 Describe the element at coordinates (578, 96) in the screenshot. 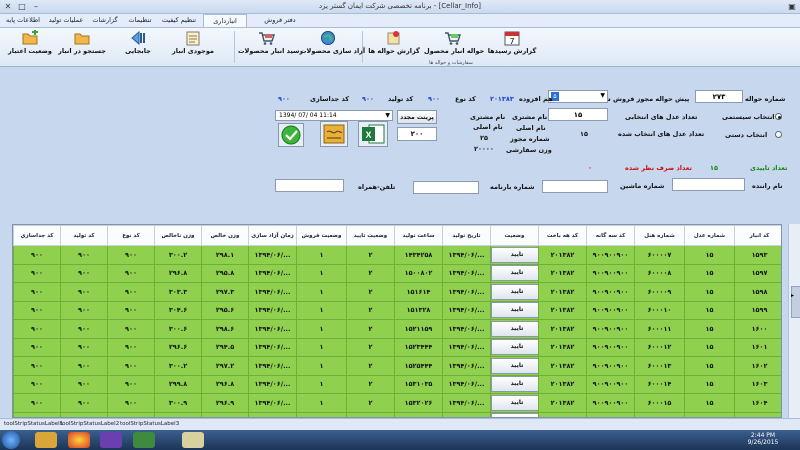

I see `pre-dispatch-select: ۵ ▼` at that location.